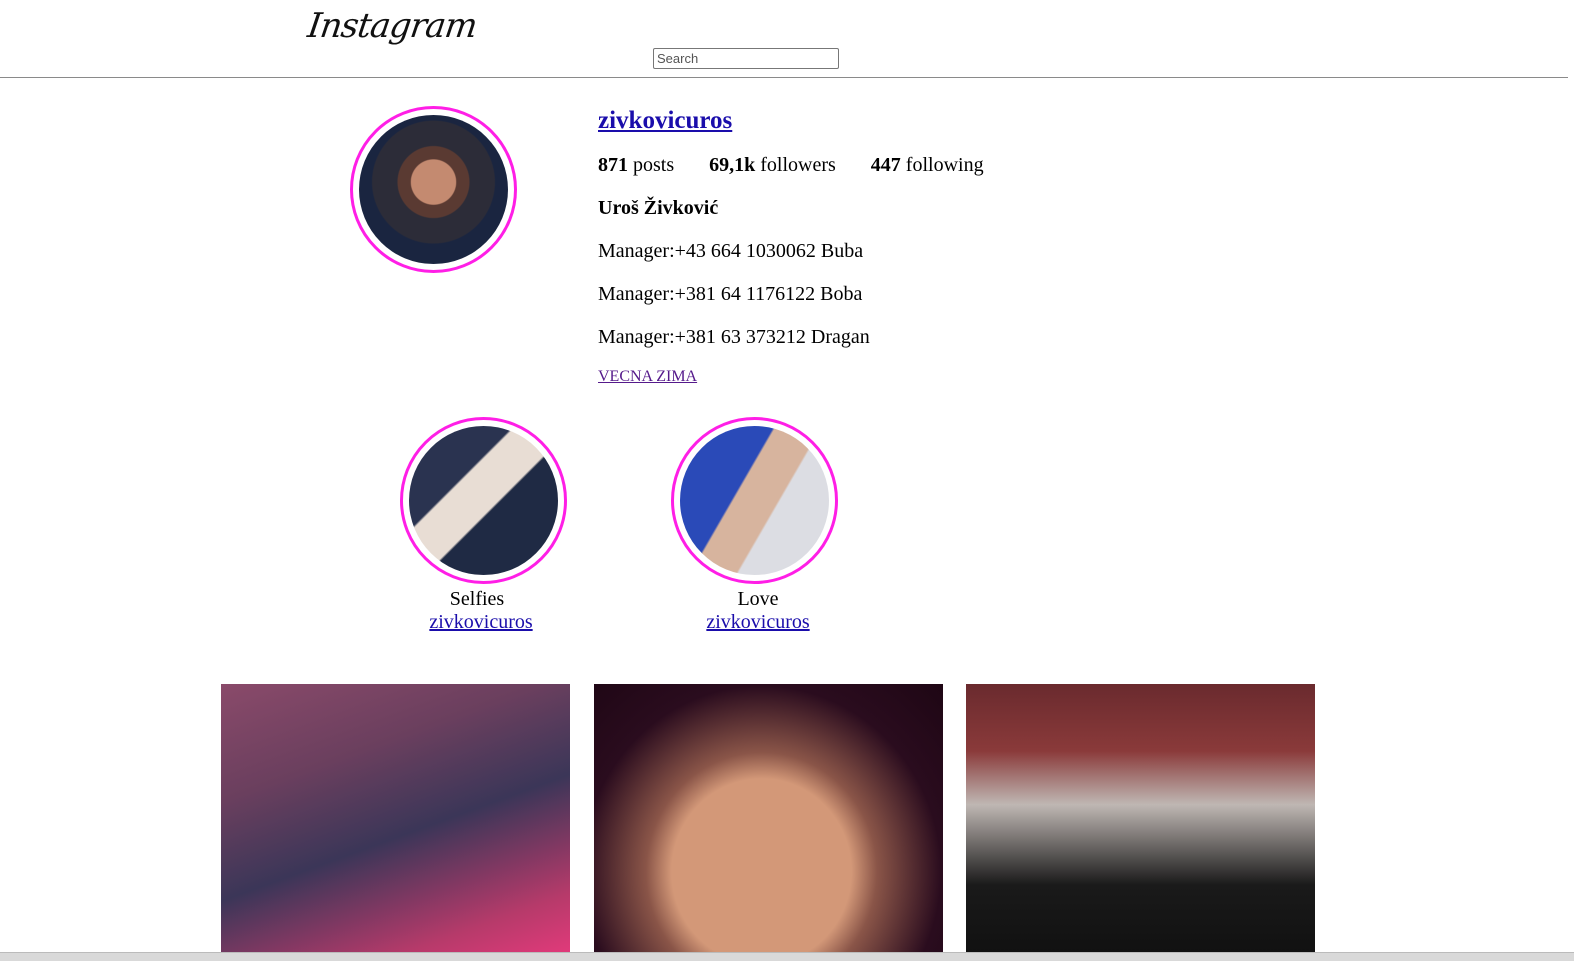 The width and height of the screenshot is (1574, 961). I want to click on profile-stats: 871 posts 69,1k followers 447 following, so click(806, 165).